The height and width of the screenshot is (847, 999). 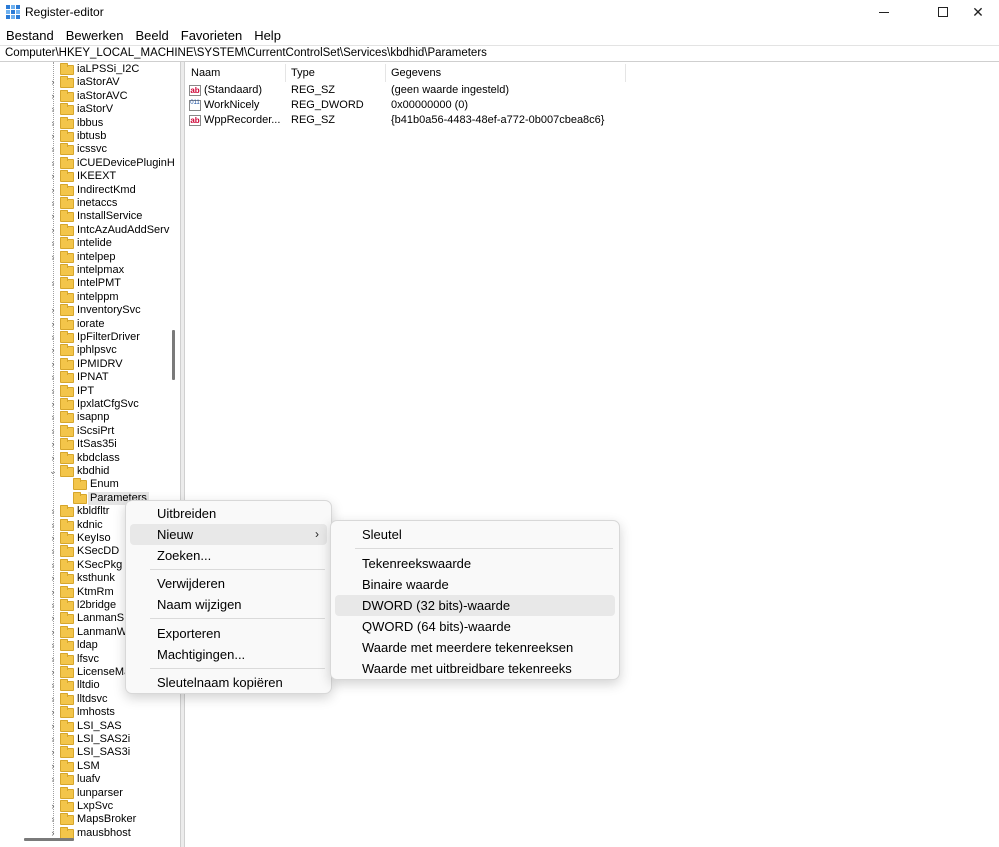 I want to click on tree-item: › iorate, so click(x=90, y=324).